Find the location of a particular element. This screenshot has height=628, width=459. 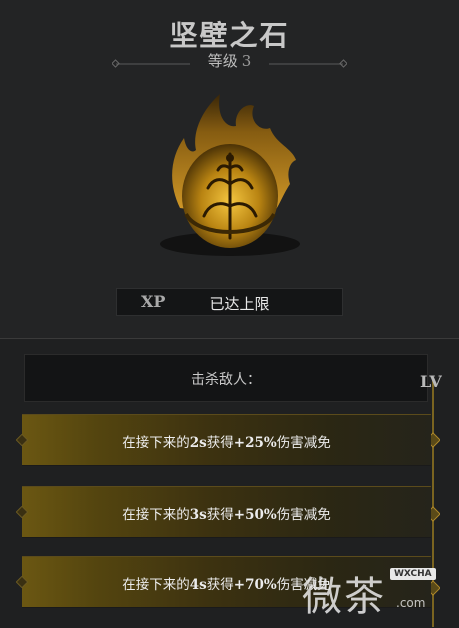

effect-tier-text: 在接下来的3s获得+50%伤害减免 is located at coordinates (226, 515).